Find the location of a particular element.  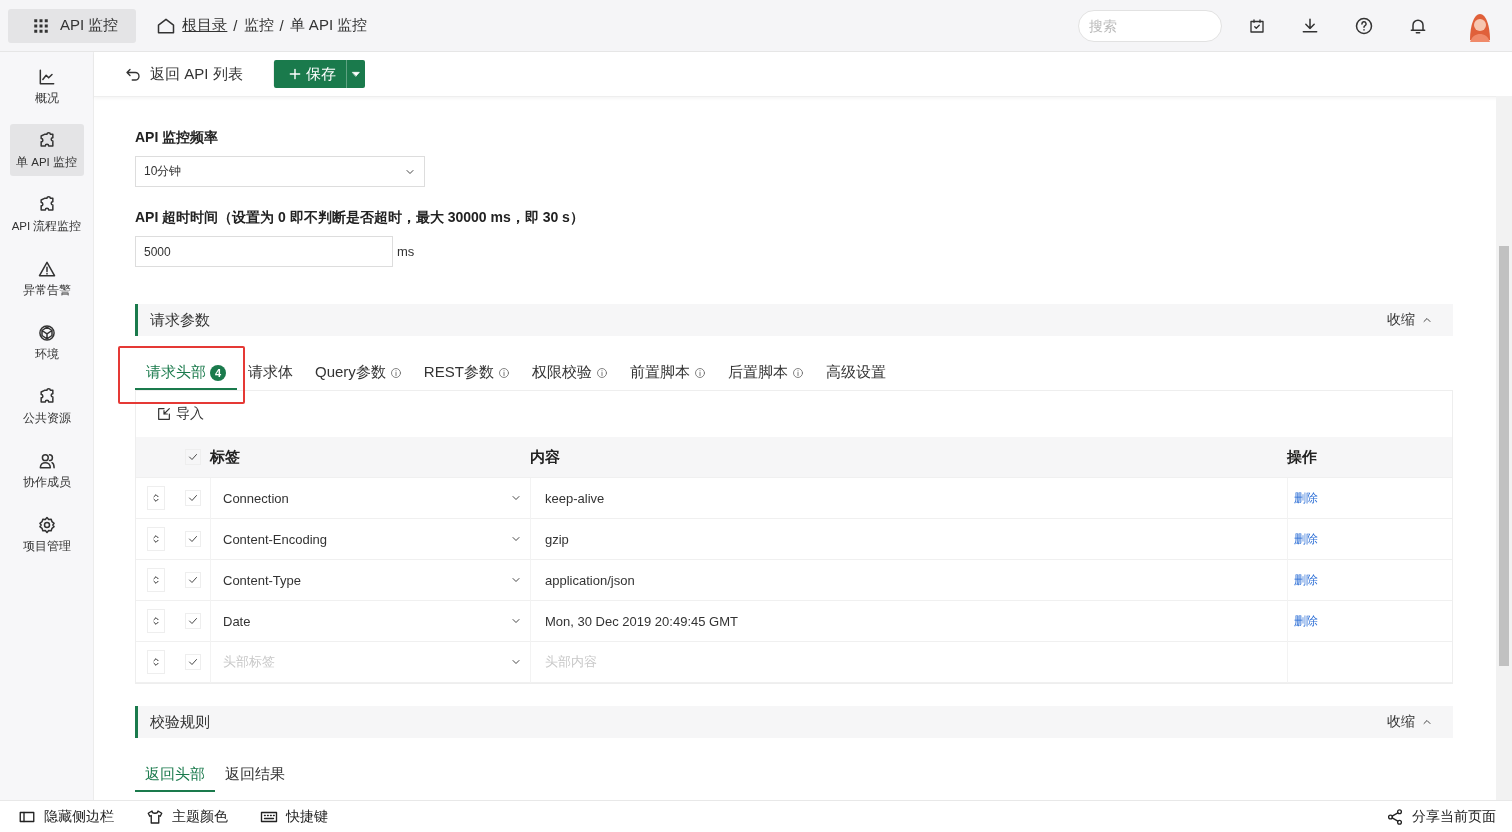

sidebar-item: 概况 is located at coordinates (46, 86).